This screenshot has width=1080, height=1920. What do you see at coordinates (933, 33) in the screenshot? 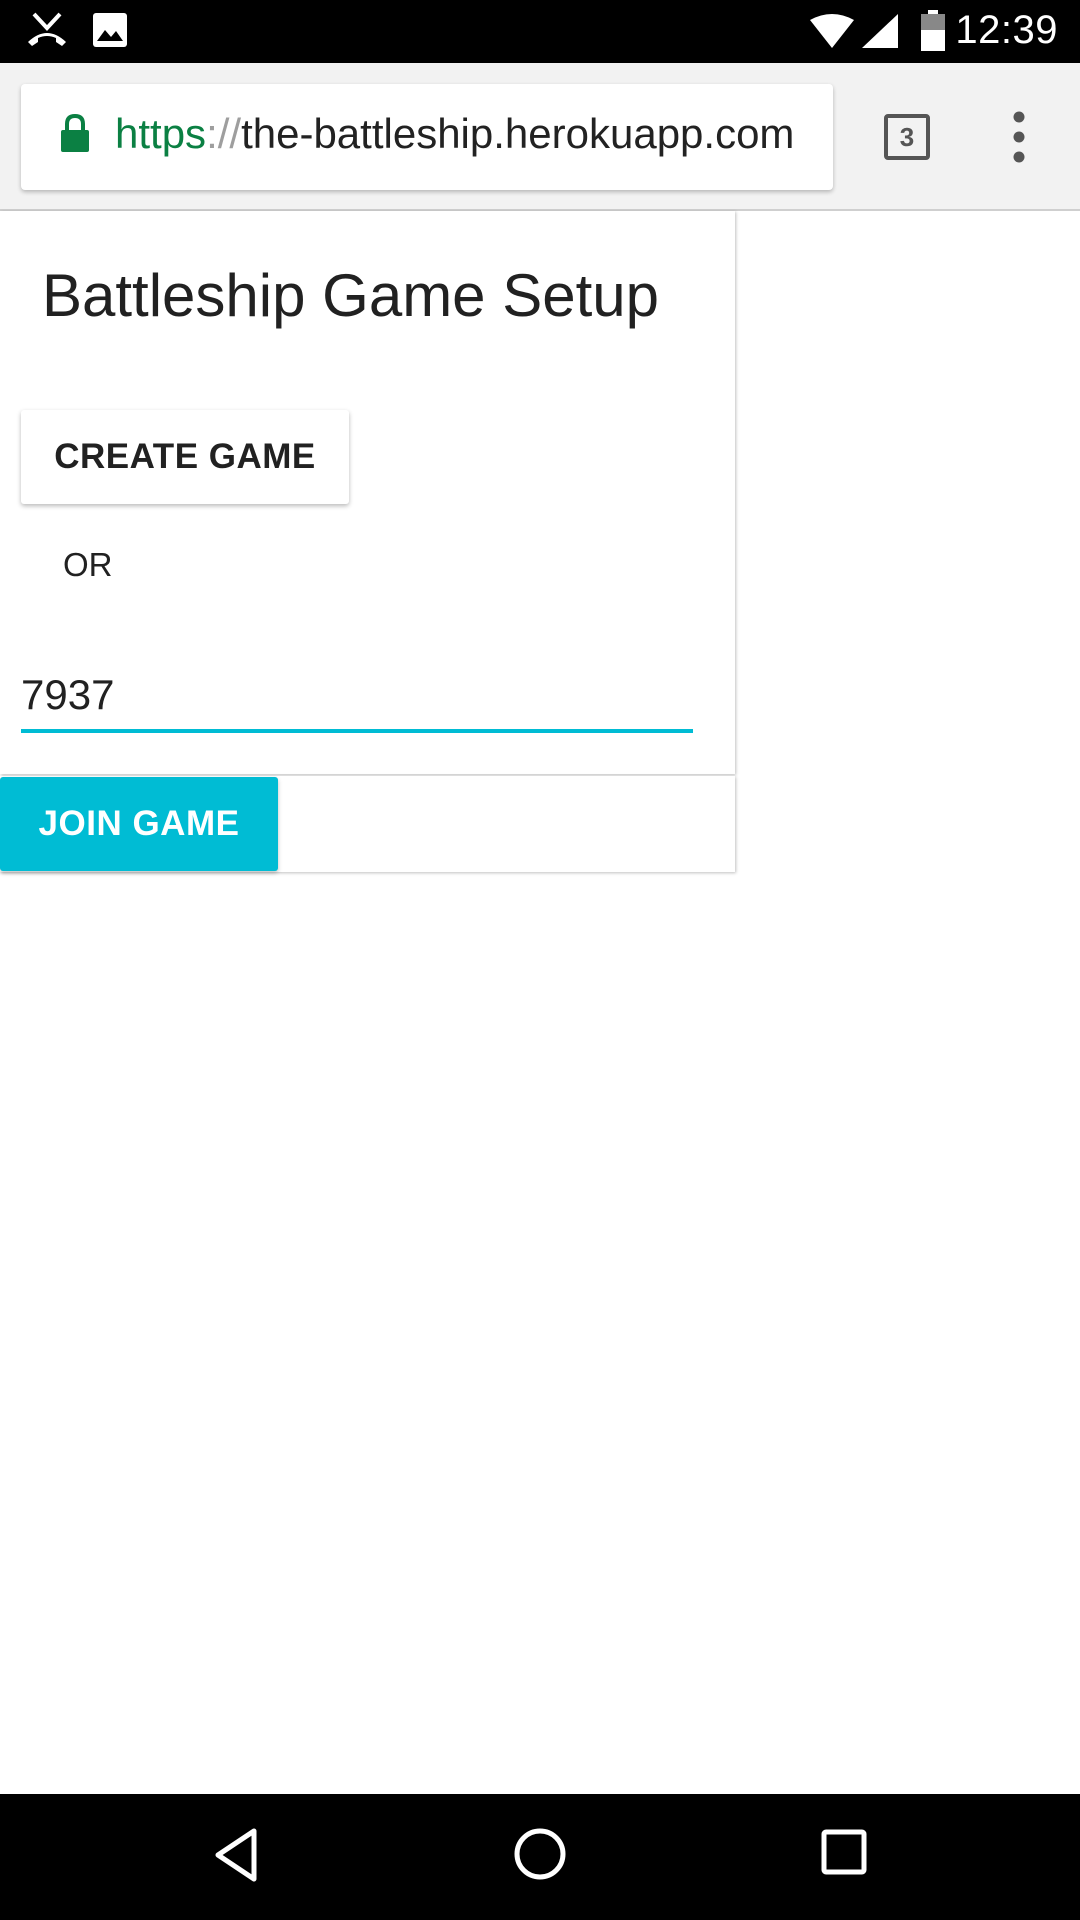
I see `battery-icon` at bounding box center [933, 33].